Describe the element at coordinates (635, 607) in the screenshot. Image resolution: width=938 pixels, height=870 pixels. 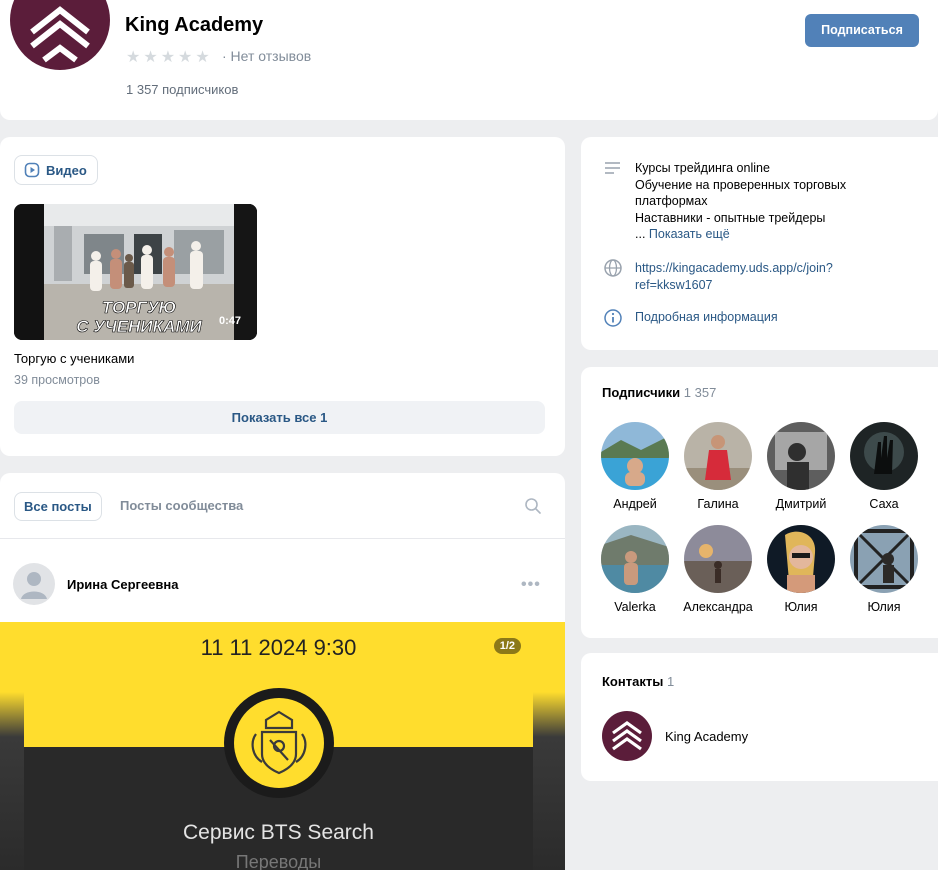
I see `subscriber-name: Valerka` at that location.